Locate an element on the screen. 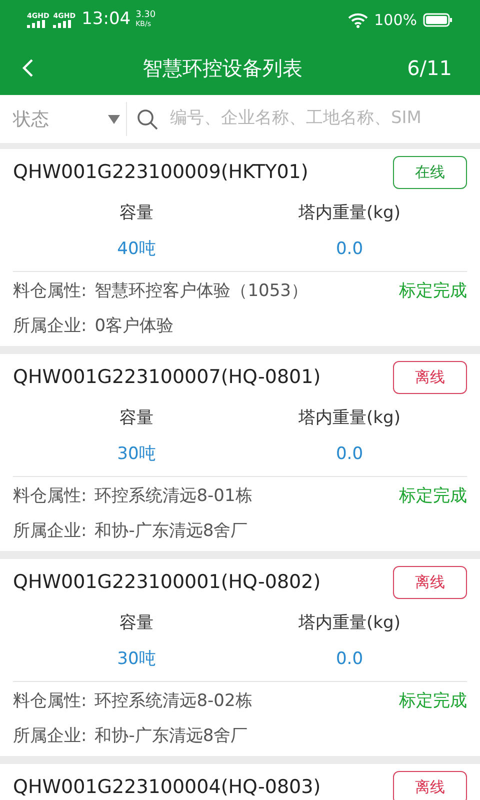 The width and height of the screenshot is (480, 800). speed-value: 3.30 is located at coordinates (146, 15).